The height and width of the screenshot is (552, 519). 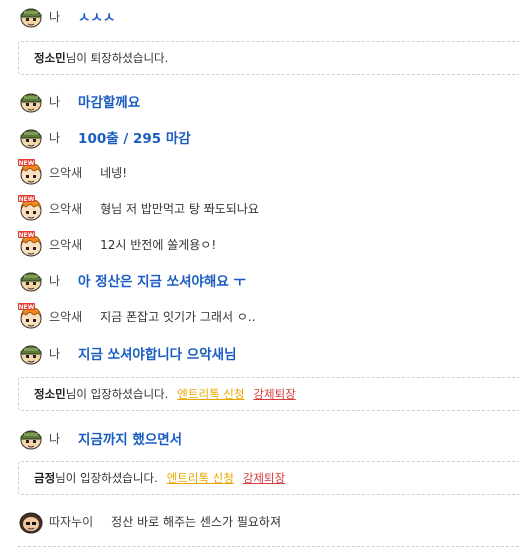 I want to click on chat-row: NEW 으악새 네넹!, so click(x=72, y=172).